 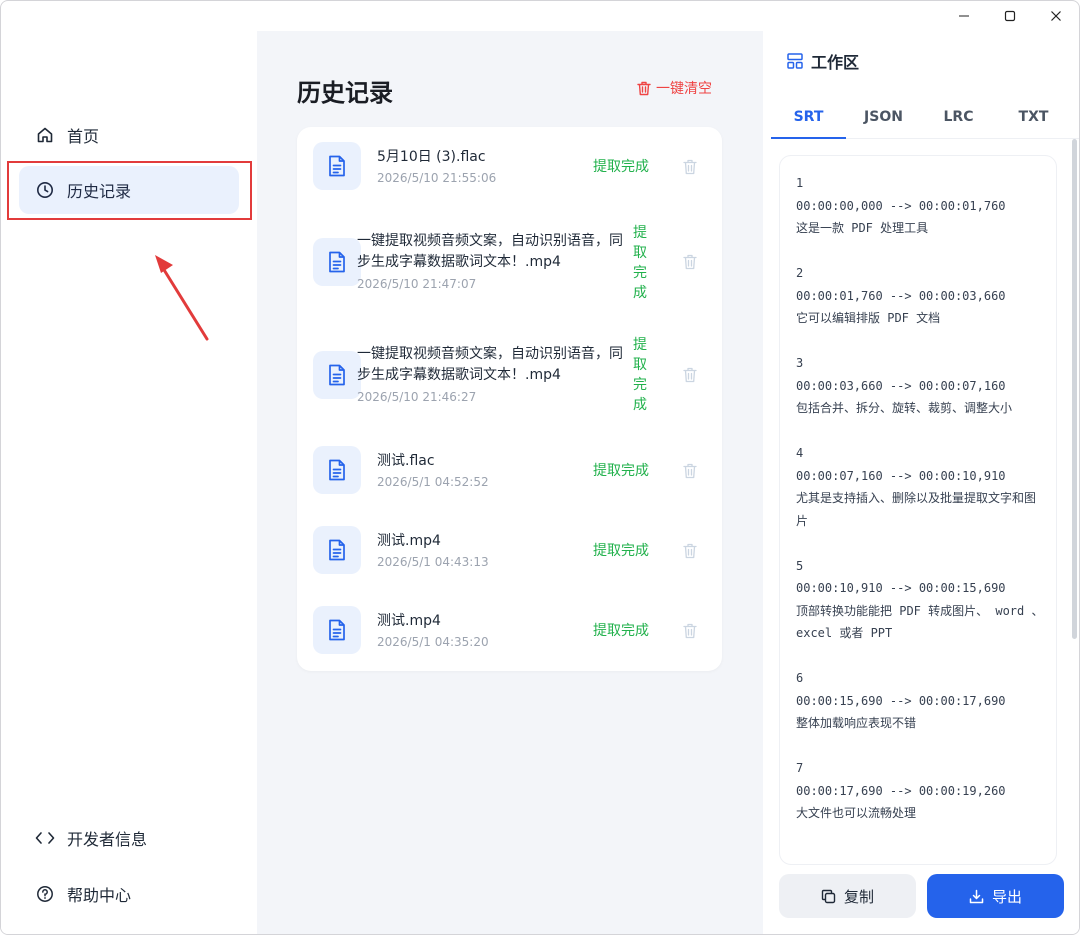 I want to click on workspace-title: 工作区, so click(x=835, y=62).